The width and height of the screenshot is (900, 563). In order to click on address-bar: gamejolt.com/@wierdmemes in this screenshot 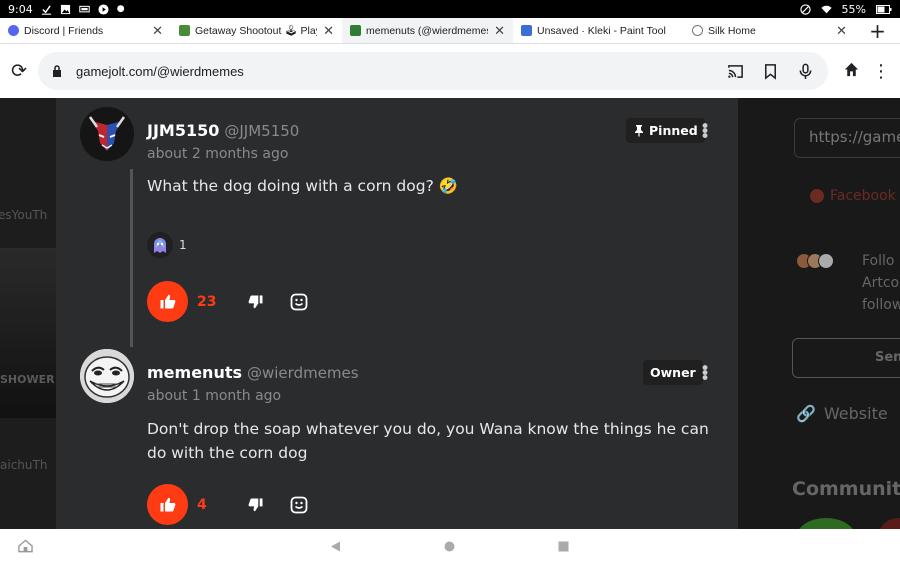, I will do `click(433, 71)`.